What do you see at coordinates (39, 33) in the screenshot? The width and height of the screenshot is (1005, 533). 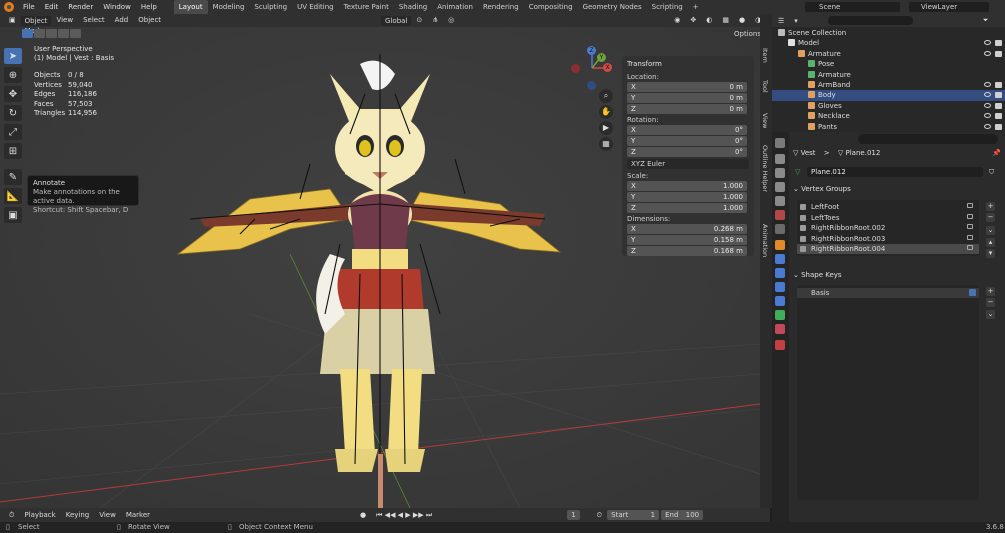 I see `select-extend-icon` at bounding box center [39, 33].